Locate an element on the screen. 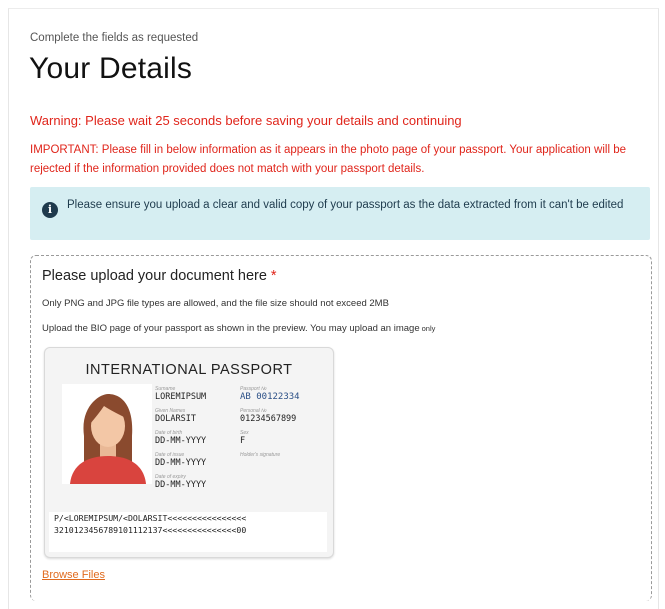 Image resolution: width=665 pixels, height=609 pixels. signature-label: Holder's signature is located at coordinates (260, 455).